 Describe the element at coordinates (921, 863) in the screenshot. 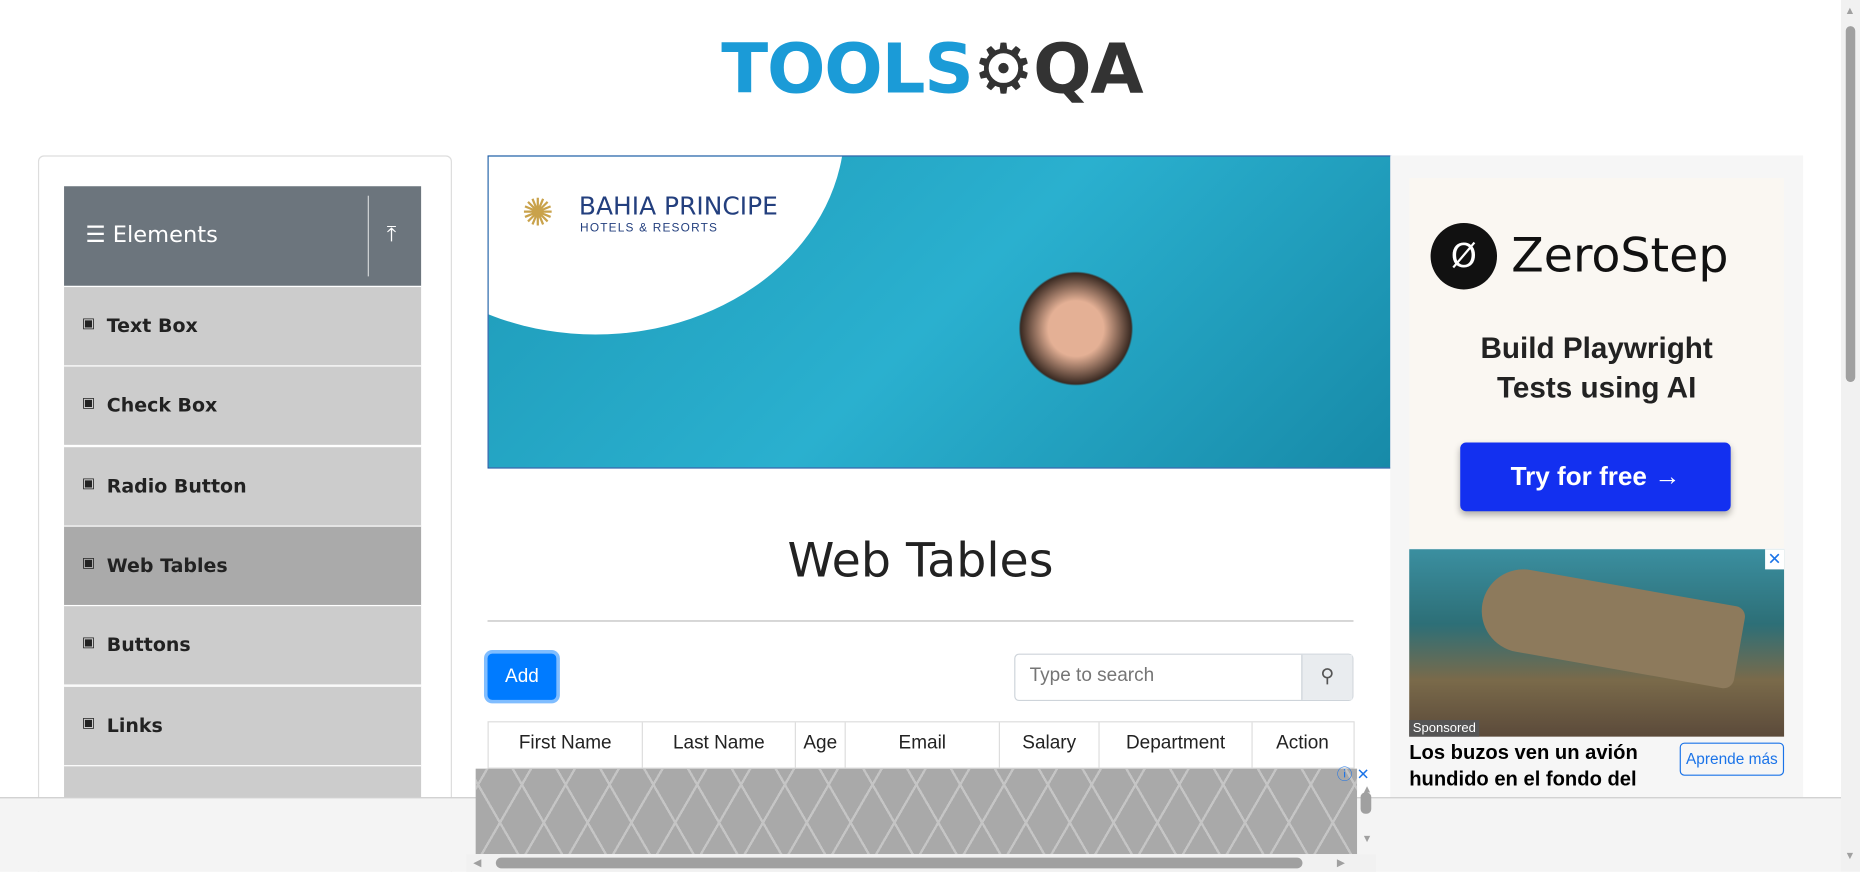

I see `ad-horizontal-scrollbar: ◀ ▶` at that location.